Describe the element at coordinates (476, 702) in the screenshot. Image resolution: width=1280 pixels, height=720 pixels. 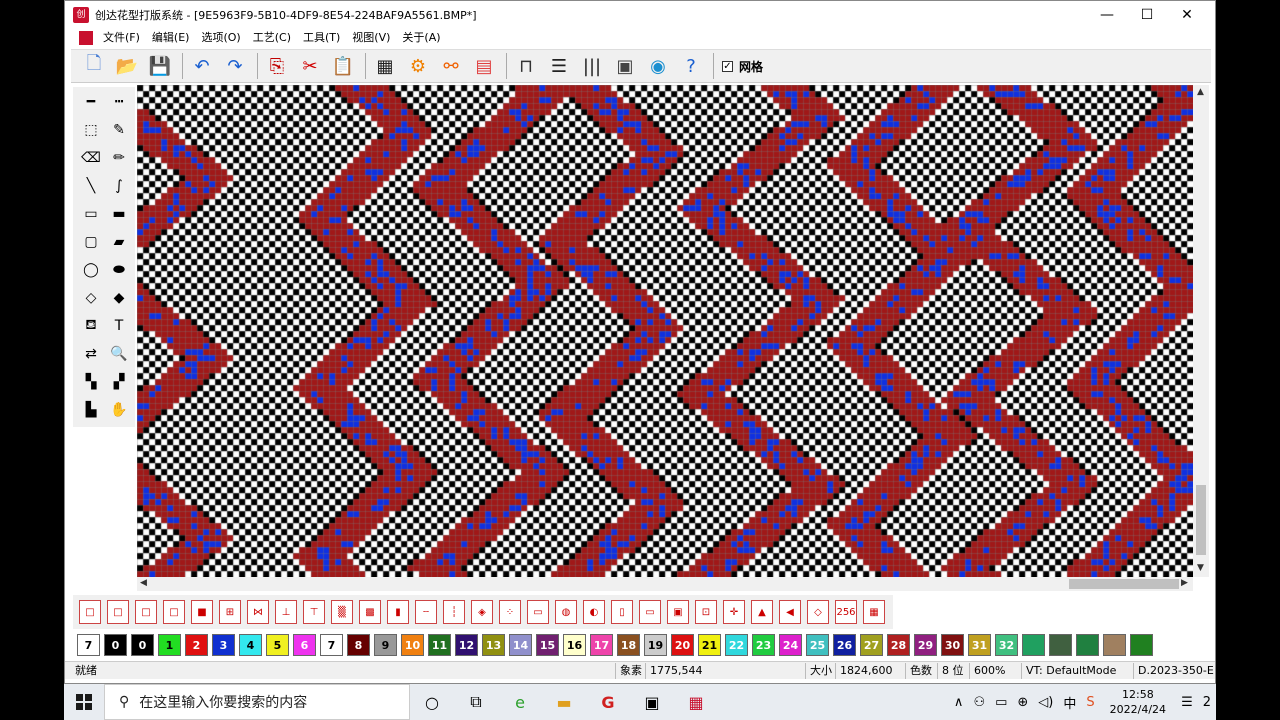
I see `task-view-icon: ⧉` at that location.